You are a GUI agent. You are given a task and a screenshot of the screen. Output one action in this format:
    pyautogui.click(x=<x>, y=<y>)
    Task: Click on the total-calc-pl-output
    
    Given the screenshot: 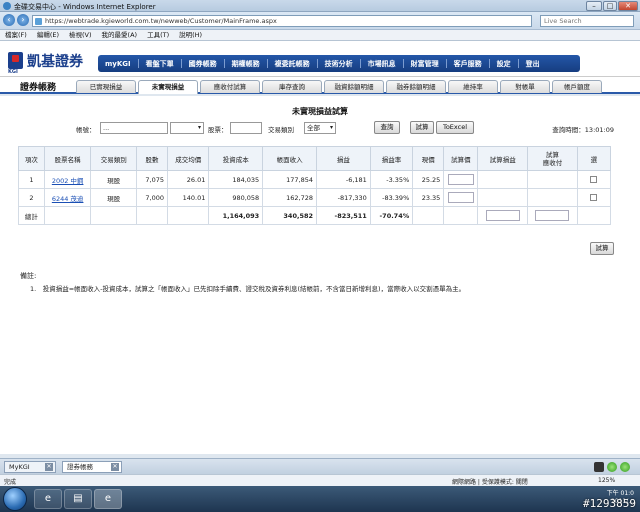 What is the action you would take?
    pyautogui.click(x=502, y=215)
    